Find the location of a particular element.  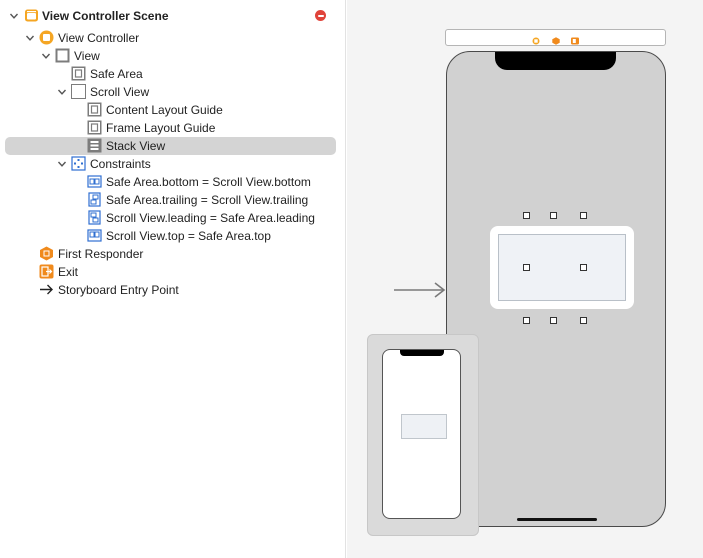

outline-label: Safe Area is located at coordinates (116, 74).